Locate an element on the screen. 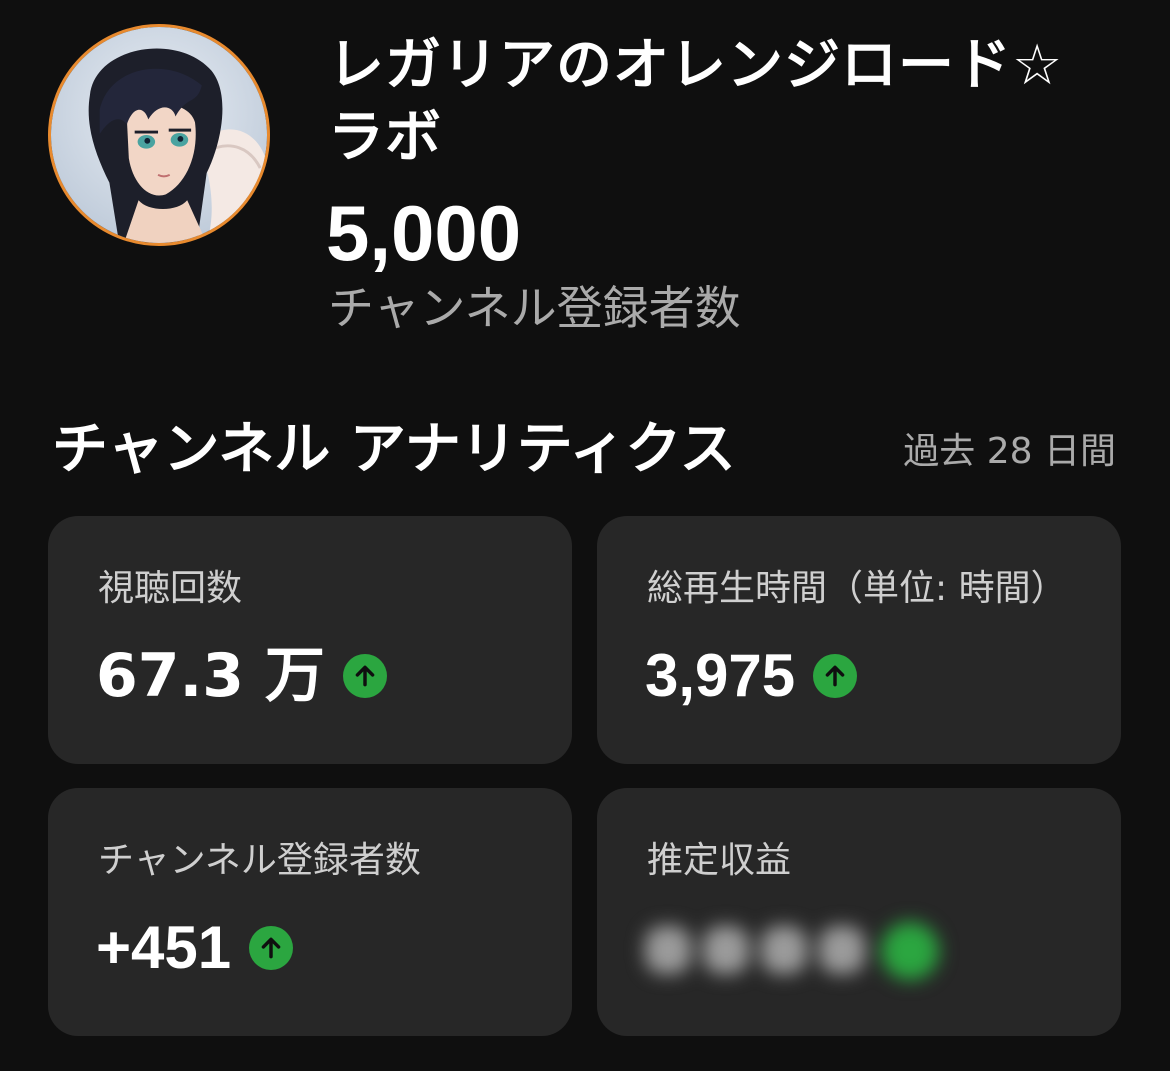  period-label: 過去 28 日間 is located at coordinates (1009, 451).